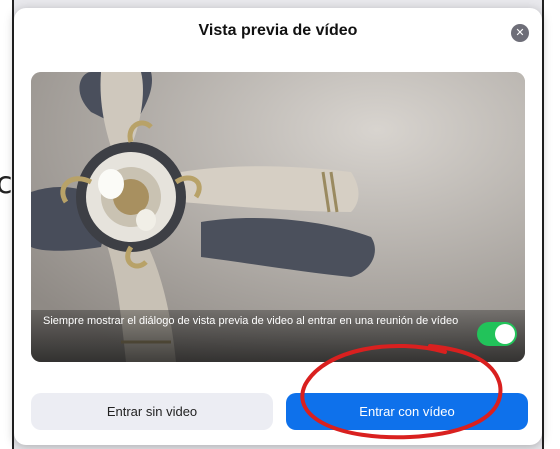  I want to click on always-show-preview-toggle, so click(497, 334).